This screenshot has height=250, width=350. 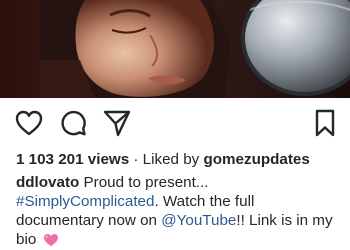 What do you see at coordinates (51, 241) in the screenshot?
I see `pink-heart-emoji-icon` at bounding box center [51, 241].